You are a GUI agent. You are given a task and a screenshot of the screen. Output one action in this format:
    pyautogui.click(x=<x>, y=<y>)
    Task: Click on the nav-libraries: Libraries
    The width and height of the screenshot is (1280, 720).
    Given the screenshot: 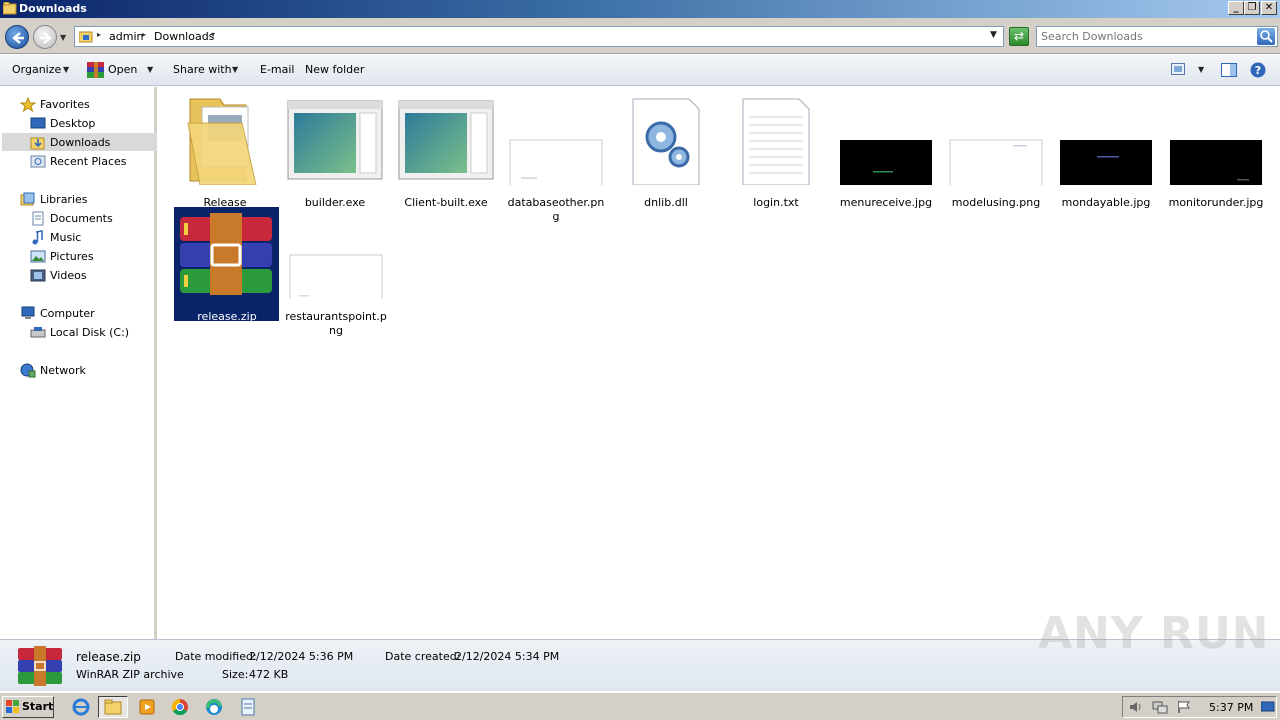 What is the action you would take?
    pyautogui.click(x=54, y=199)
    